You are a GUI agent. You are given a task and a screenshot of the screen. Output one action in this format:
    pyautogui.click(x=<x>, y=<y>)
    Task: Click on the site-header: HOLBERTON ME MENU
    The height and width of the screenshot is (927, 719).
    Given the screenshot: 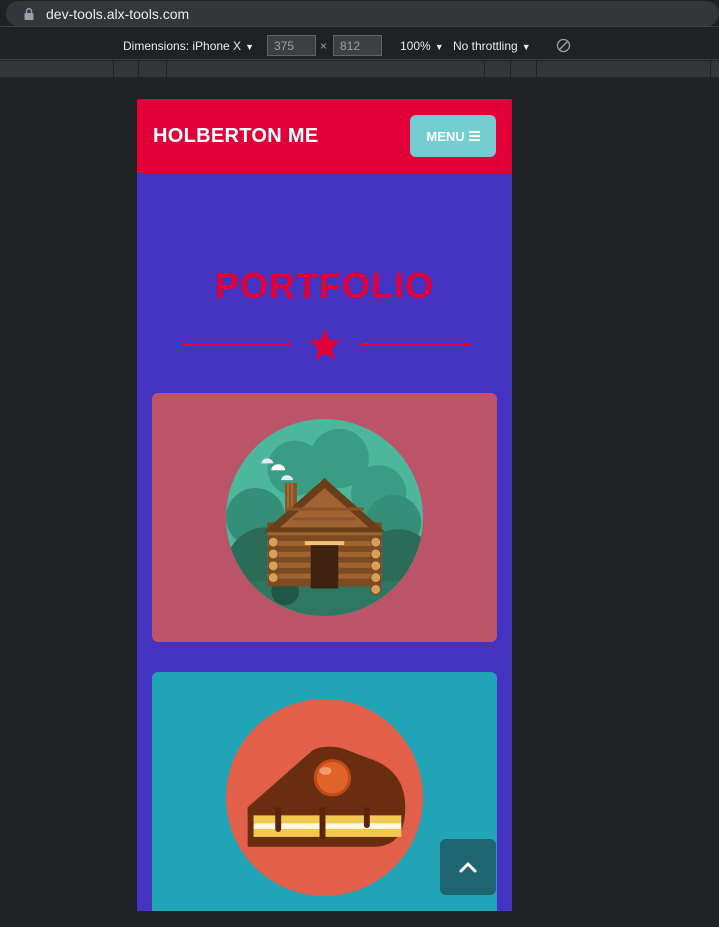 What is the action you would take?
    pyautogui.click(x=324, y=136)
    